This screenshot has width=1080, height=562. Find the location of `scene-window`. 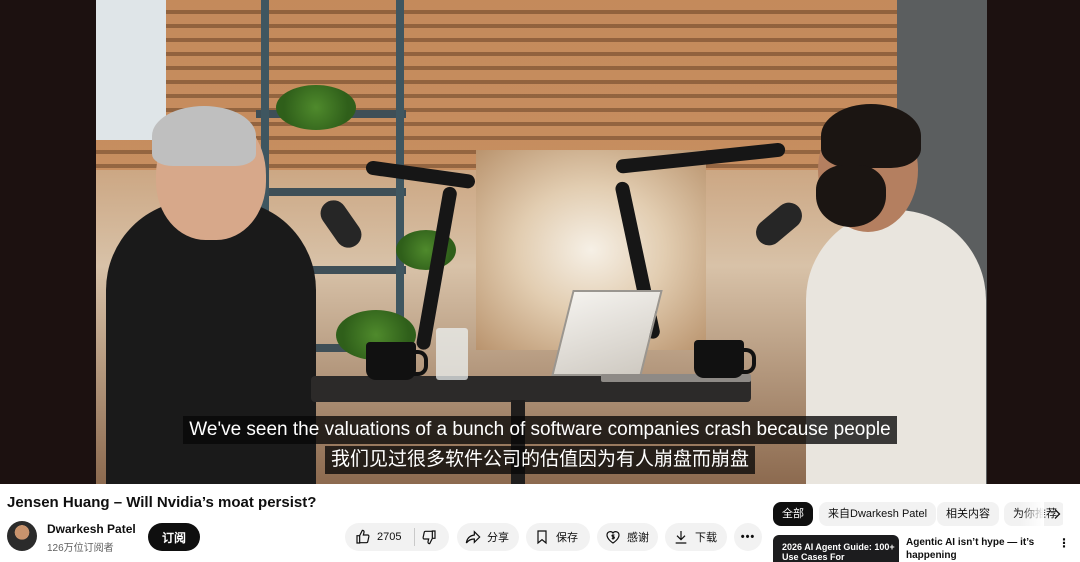

scene-window is located at coordinates (131, 70).